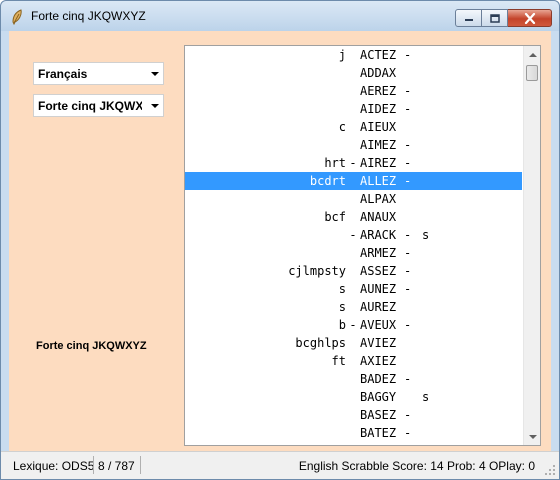 The height and width of the screenshot is (480, 560). What do you see at coordinates (280, 16) in the screenshot?
I see `title-bar: Forte cinq JKQWXYZ` at bounding box center [280, 16].